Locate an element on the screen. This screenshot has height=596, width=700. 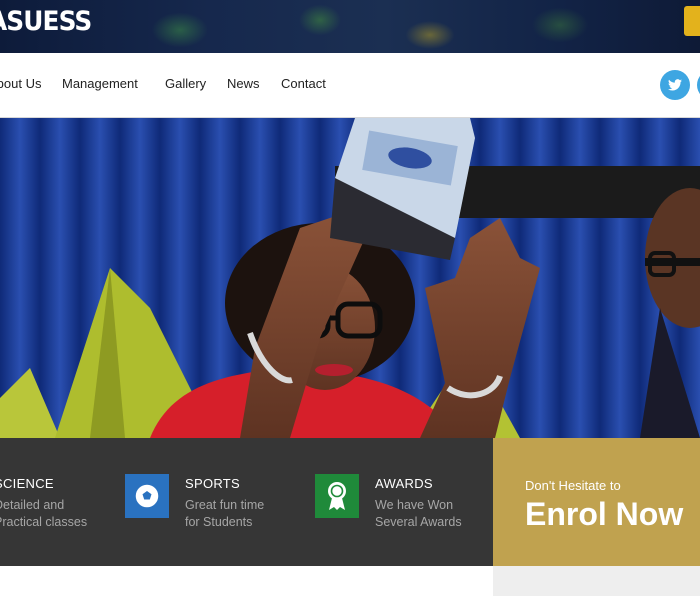
twitter-icon is located at coordinates (675, 85).